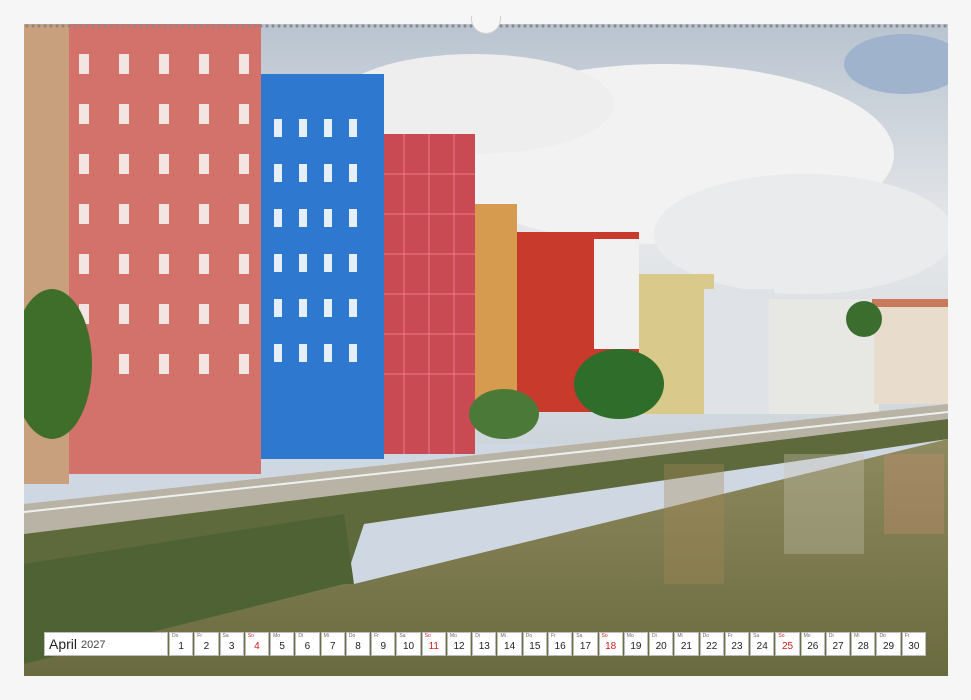 This screenshot has width=971, height=700. Describe the element at coordinates (332, 646) in the screenshot. I see `day-number: 7` at that location.